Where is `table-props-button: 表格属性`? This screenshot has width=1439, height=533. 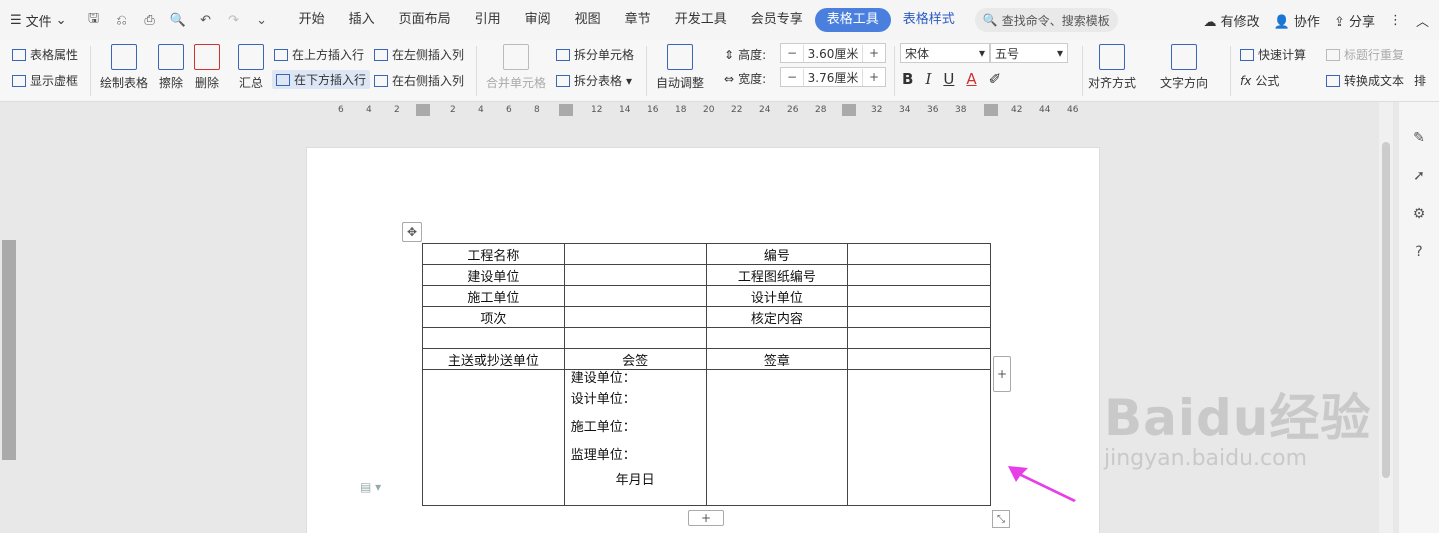 table-props-button: 表格属性 is located at coordinates (45, 54).